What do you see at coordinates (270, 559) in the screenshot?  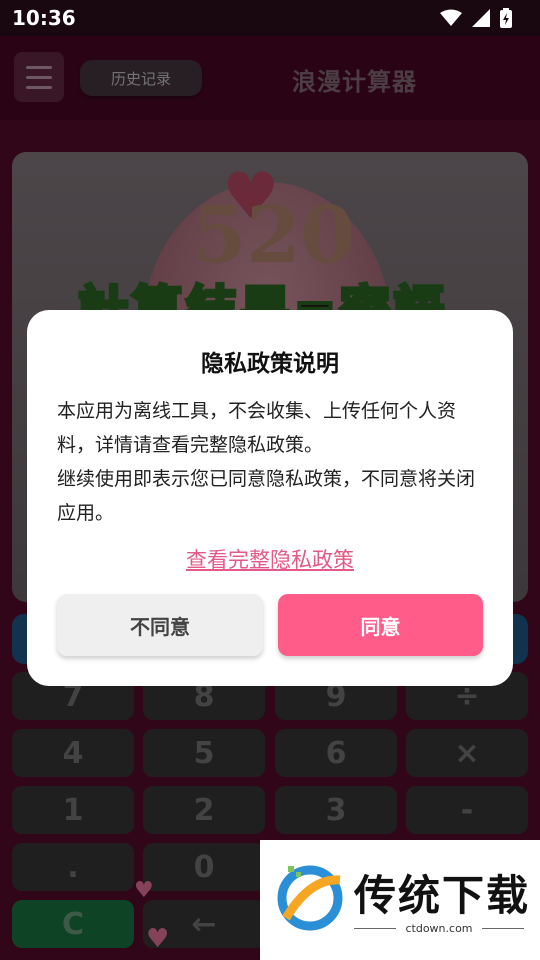 I see `full-policy-link: 查看完整隐私政策` at bounding box center [270, 559].